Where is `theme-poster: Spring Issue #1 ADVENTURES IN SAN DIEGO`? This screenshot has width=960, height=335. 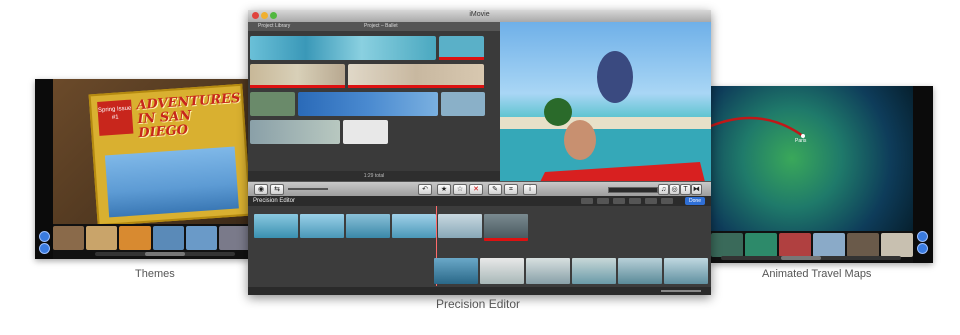
theme-poster: Spring Issue #1 ADVENTURES IN SAN DIEGO is located at coordinates (169, 153).